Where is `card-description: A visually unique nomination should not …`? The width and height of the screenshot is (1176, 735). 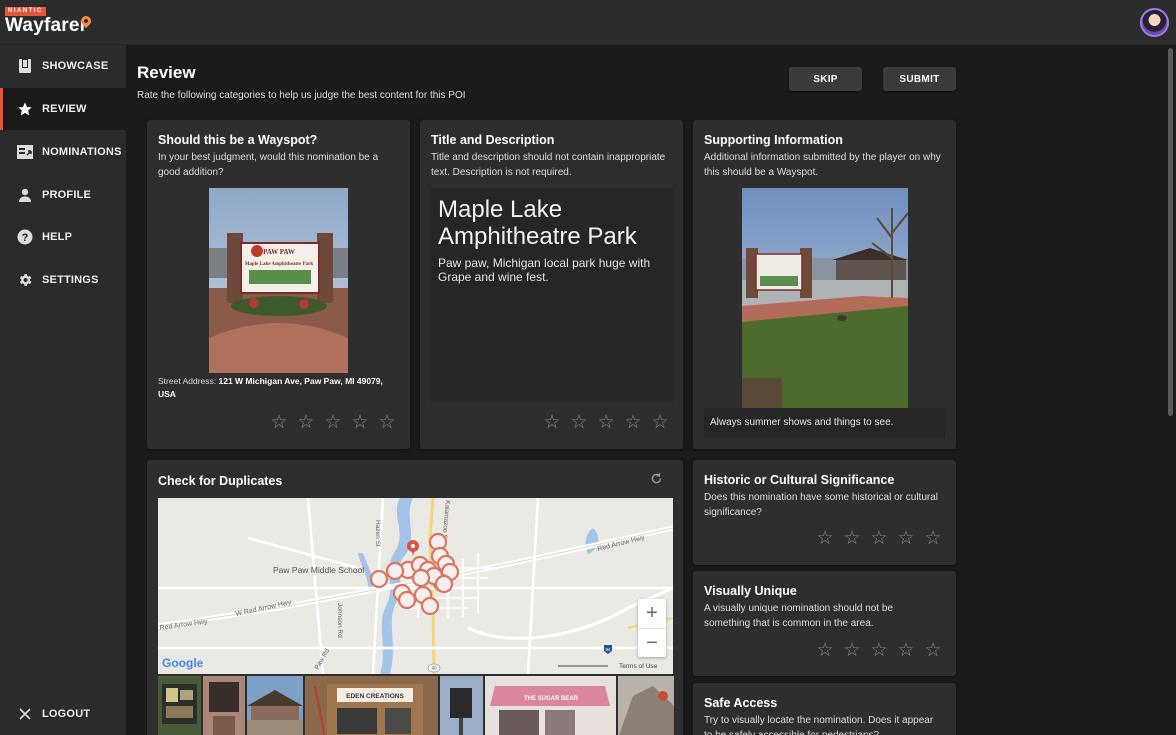
card-description: A visually unique nomination should not … is located at coordinates (799, 616).